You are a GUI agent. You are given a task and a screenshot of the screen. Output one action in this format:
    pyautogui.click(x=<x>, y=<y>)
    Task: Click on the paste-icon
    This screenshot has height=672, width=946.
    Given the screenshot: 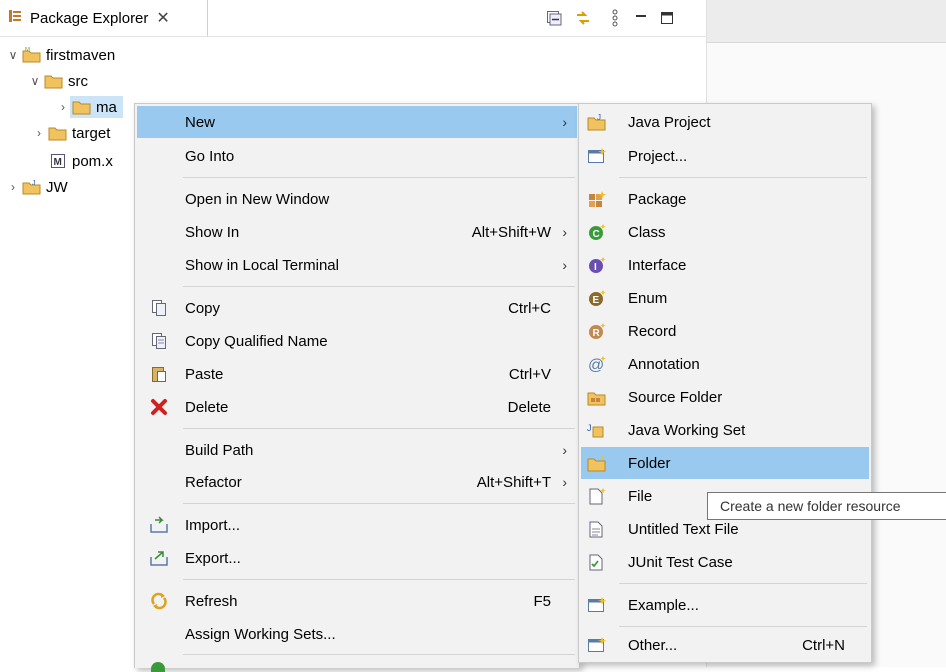 What is the action you would take?
    pyautogui.click(x=159, y=374)
    